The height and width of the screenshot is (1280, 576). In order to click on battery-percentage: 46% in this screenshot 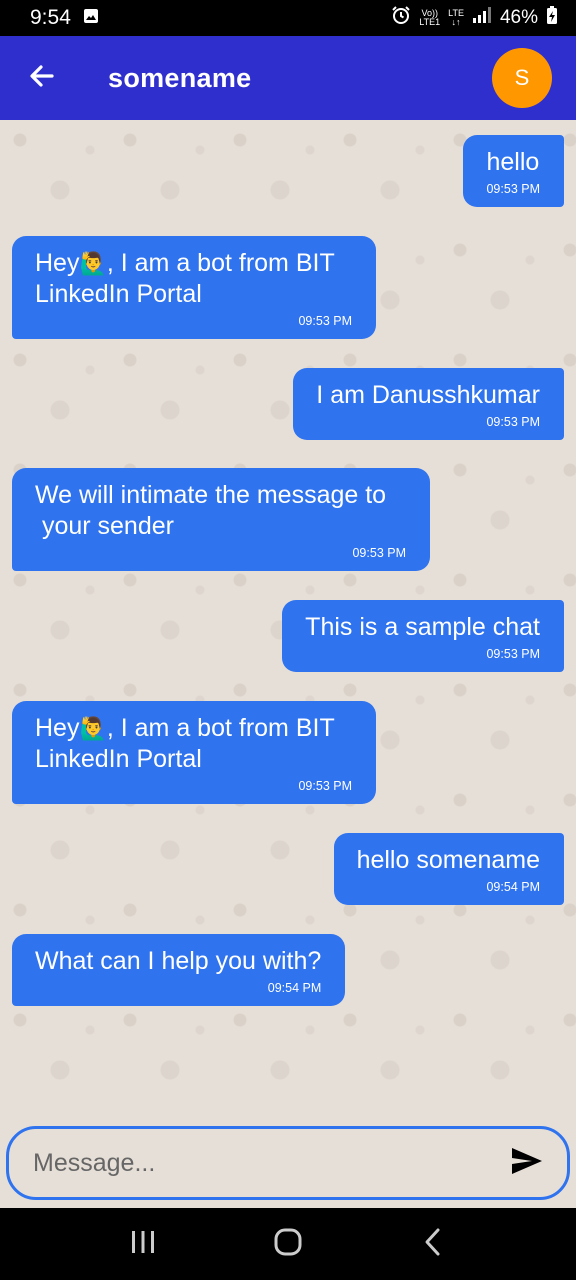, I will do `click(518, 17)`.